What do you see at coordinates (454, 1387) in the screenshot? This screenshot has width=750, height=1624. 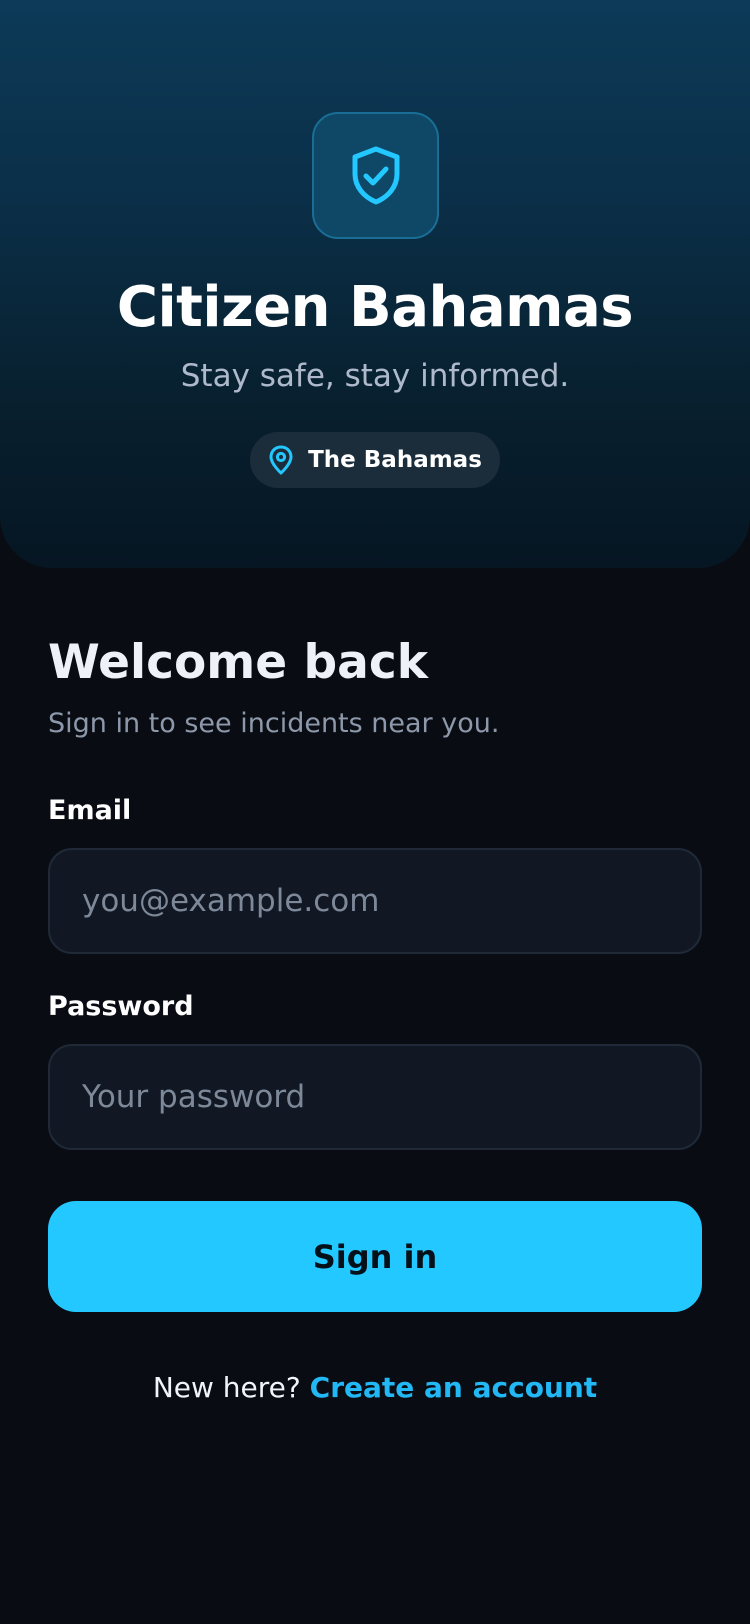 I see `create-account-link: Create an account` at bounding box center [454, 1387].